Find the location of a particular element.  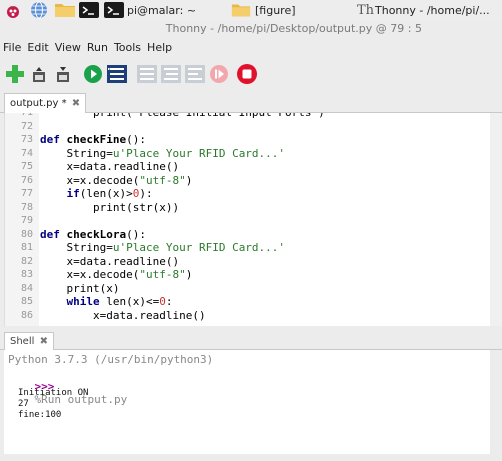

taskbar-task-terminal: pi@malar: ~ is located at coordinates (165, 10).